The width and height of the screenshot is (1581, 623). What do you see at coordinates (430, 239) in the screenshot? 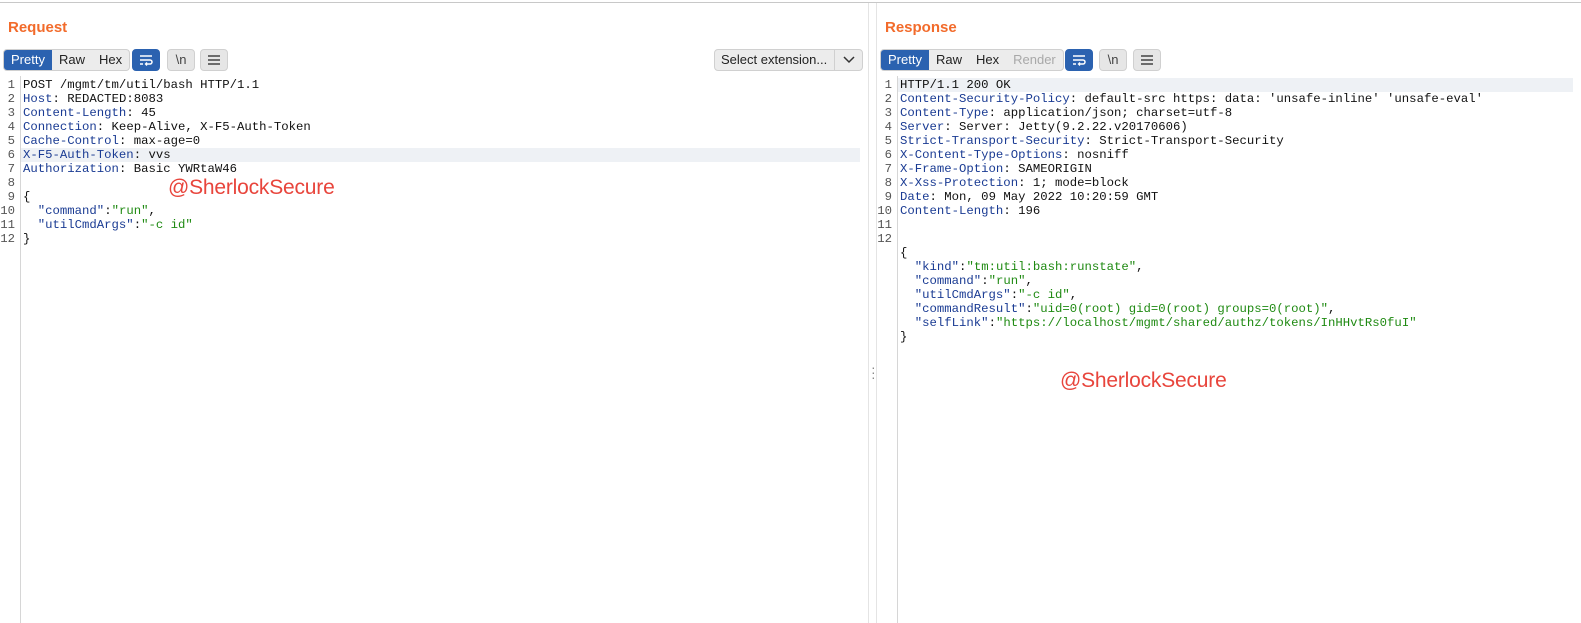
I see `request-code-line: 12}` at bounding box center [430, 239].